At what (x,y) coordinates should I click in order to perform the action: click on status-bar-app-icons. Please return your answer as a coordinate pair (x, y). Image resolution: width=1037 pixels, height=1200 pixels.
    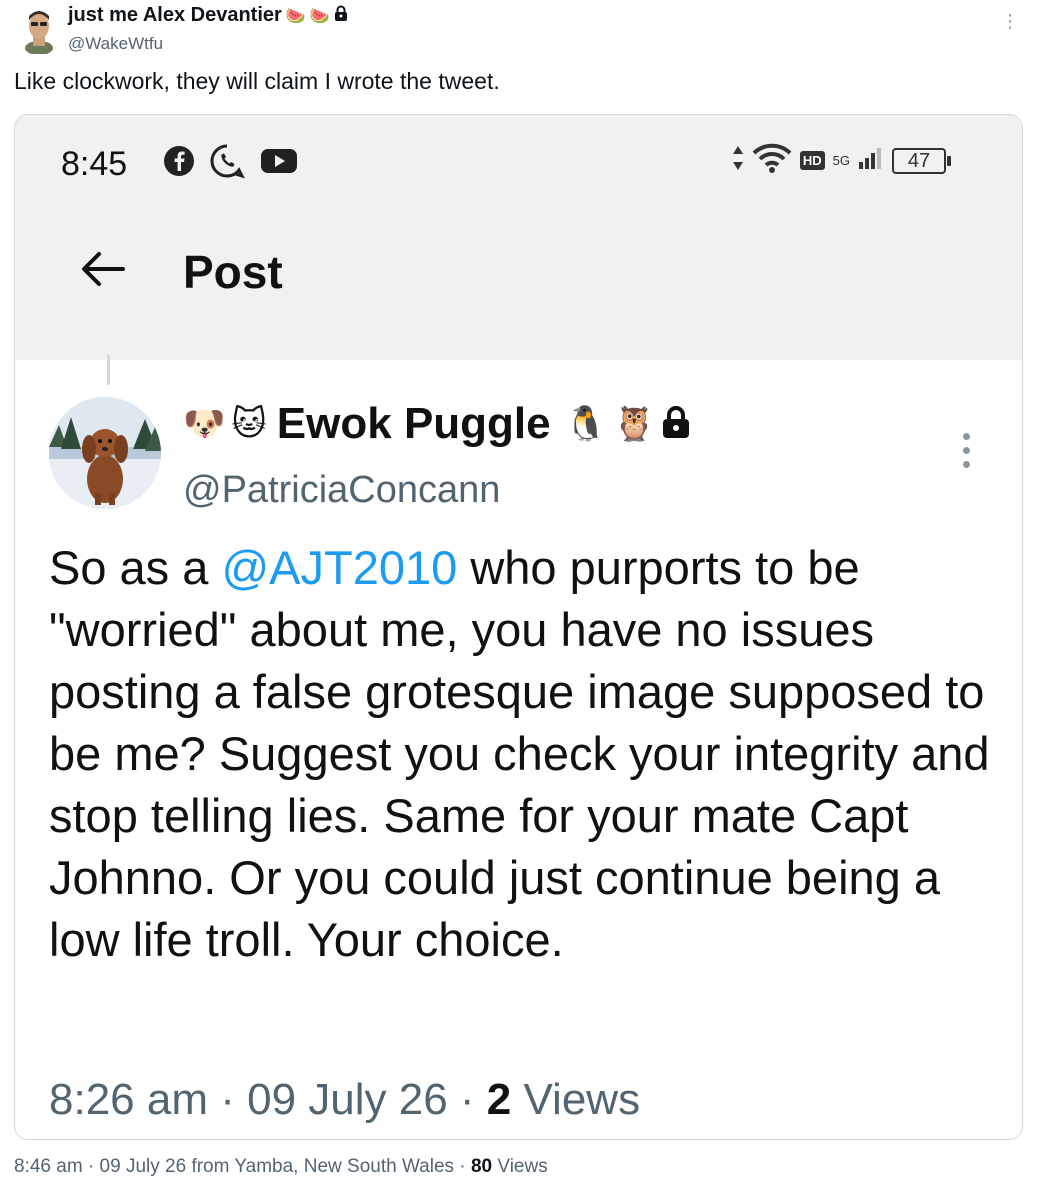
    Looking at the image, I should click on (231, 163).